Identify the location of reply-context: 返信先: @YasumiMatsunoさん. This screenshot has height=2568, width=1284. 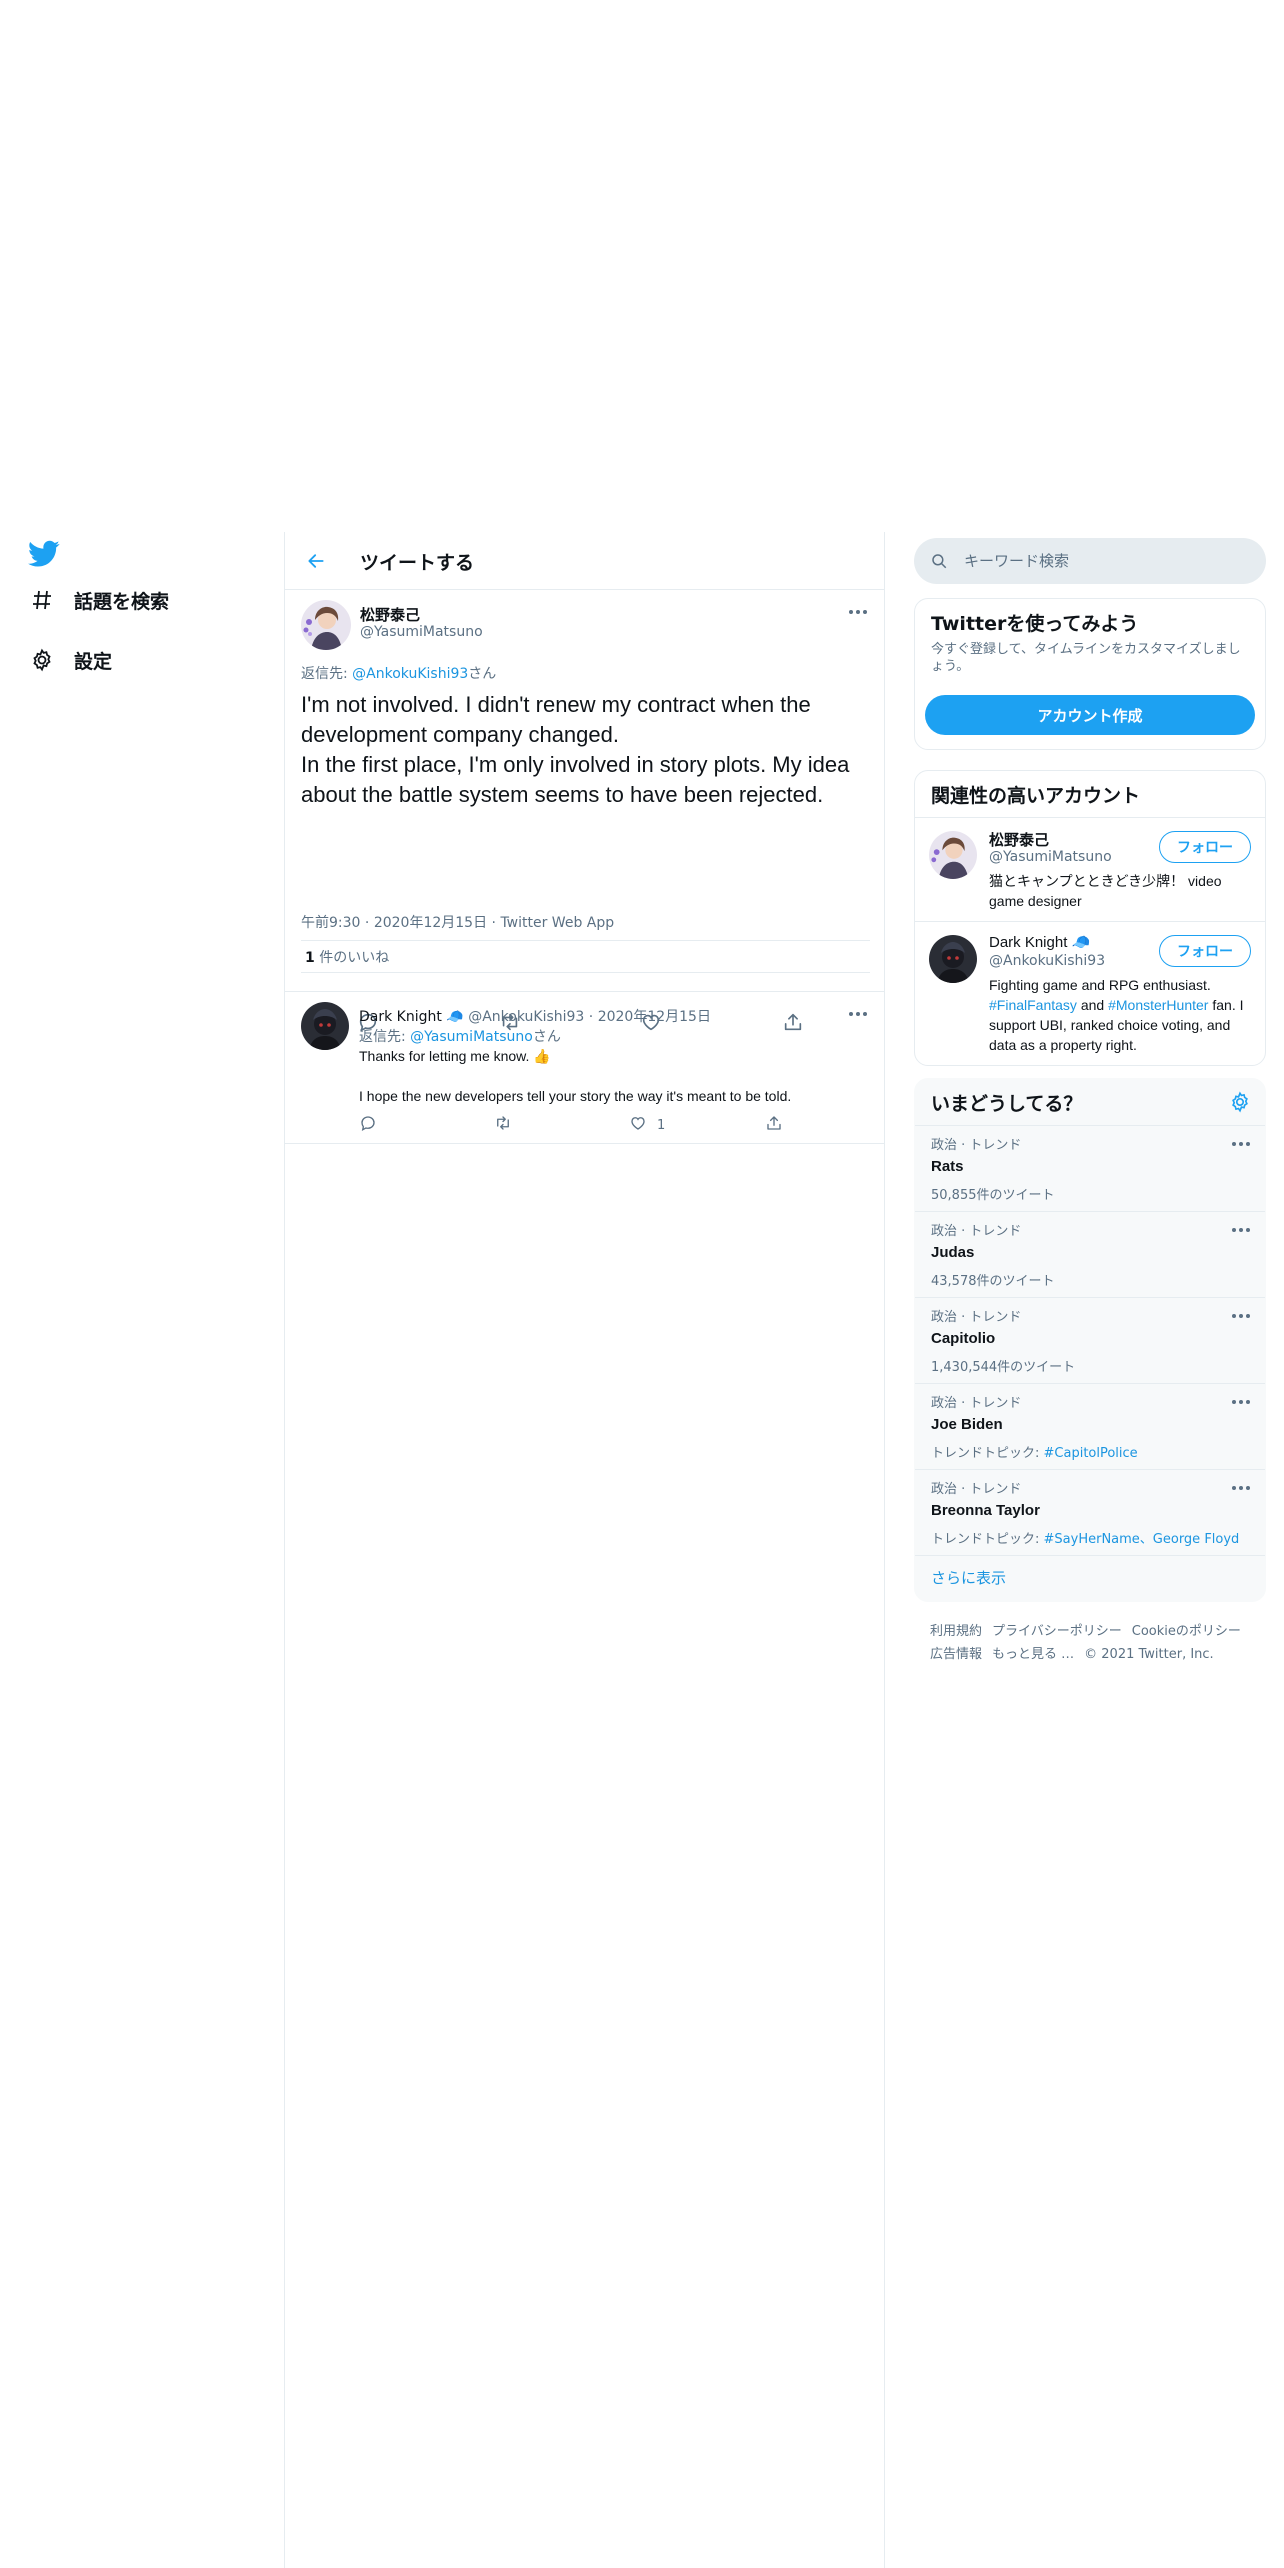
(460, 1036).